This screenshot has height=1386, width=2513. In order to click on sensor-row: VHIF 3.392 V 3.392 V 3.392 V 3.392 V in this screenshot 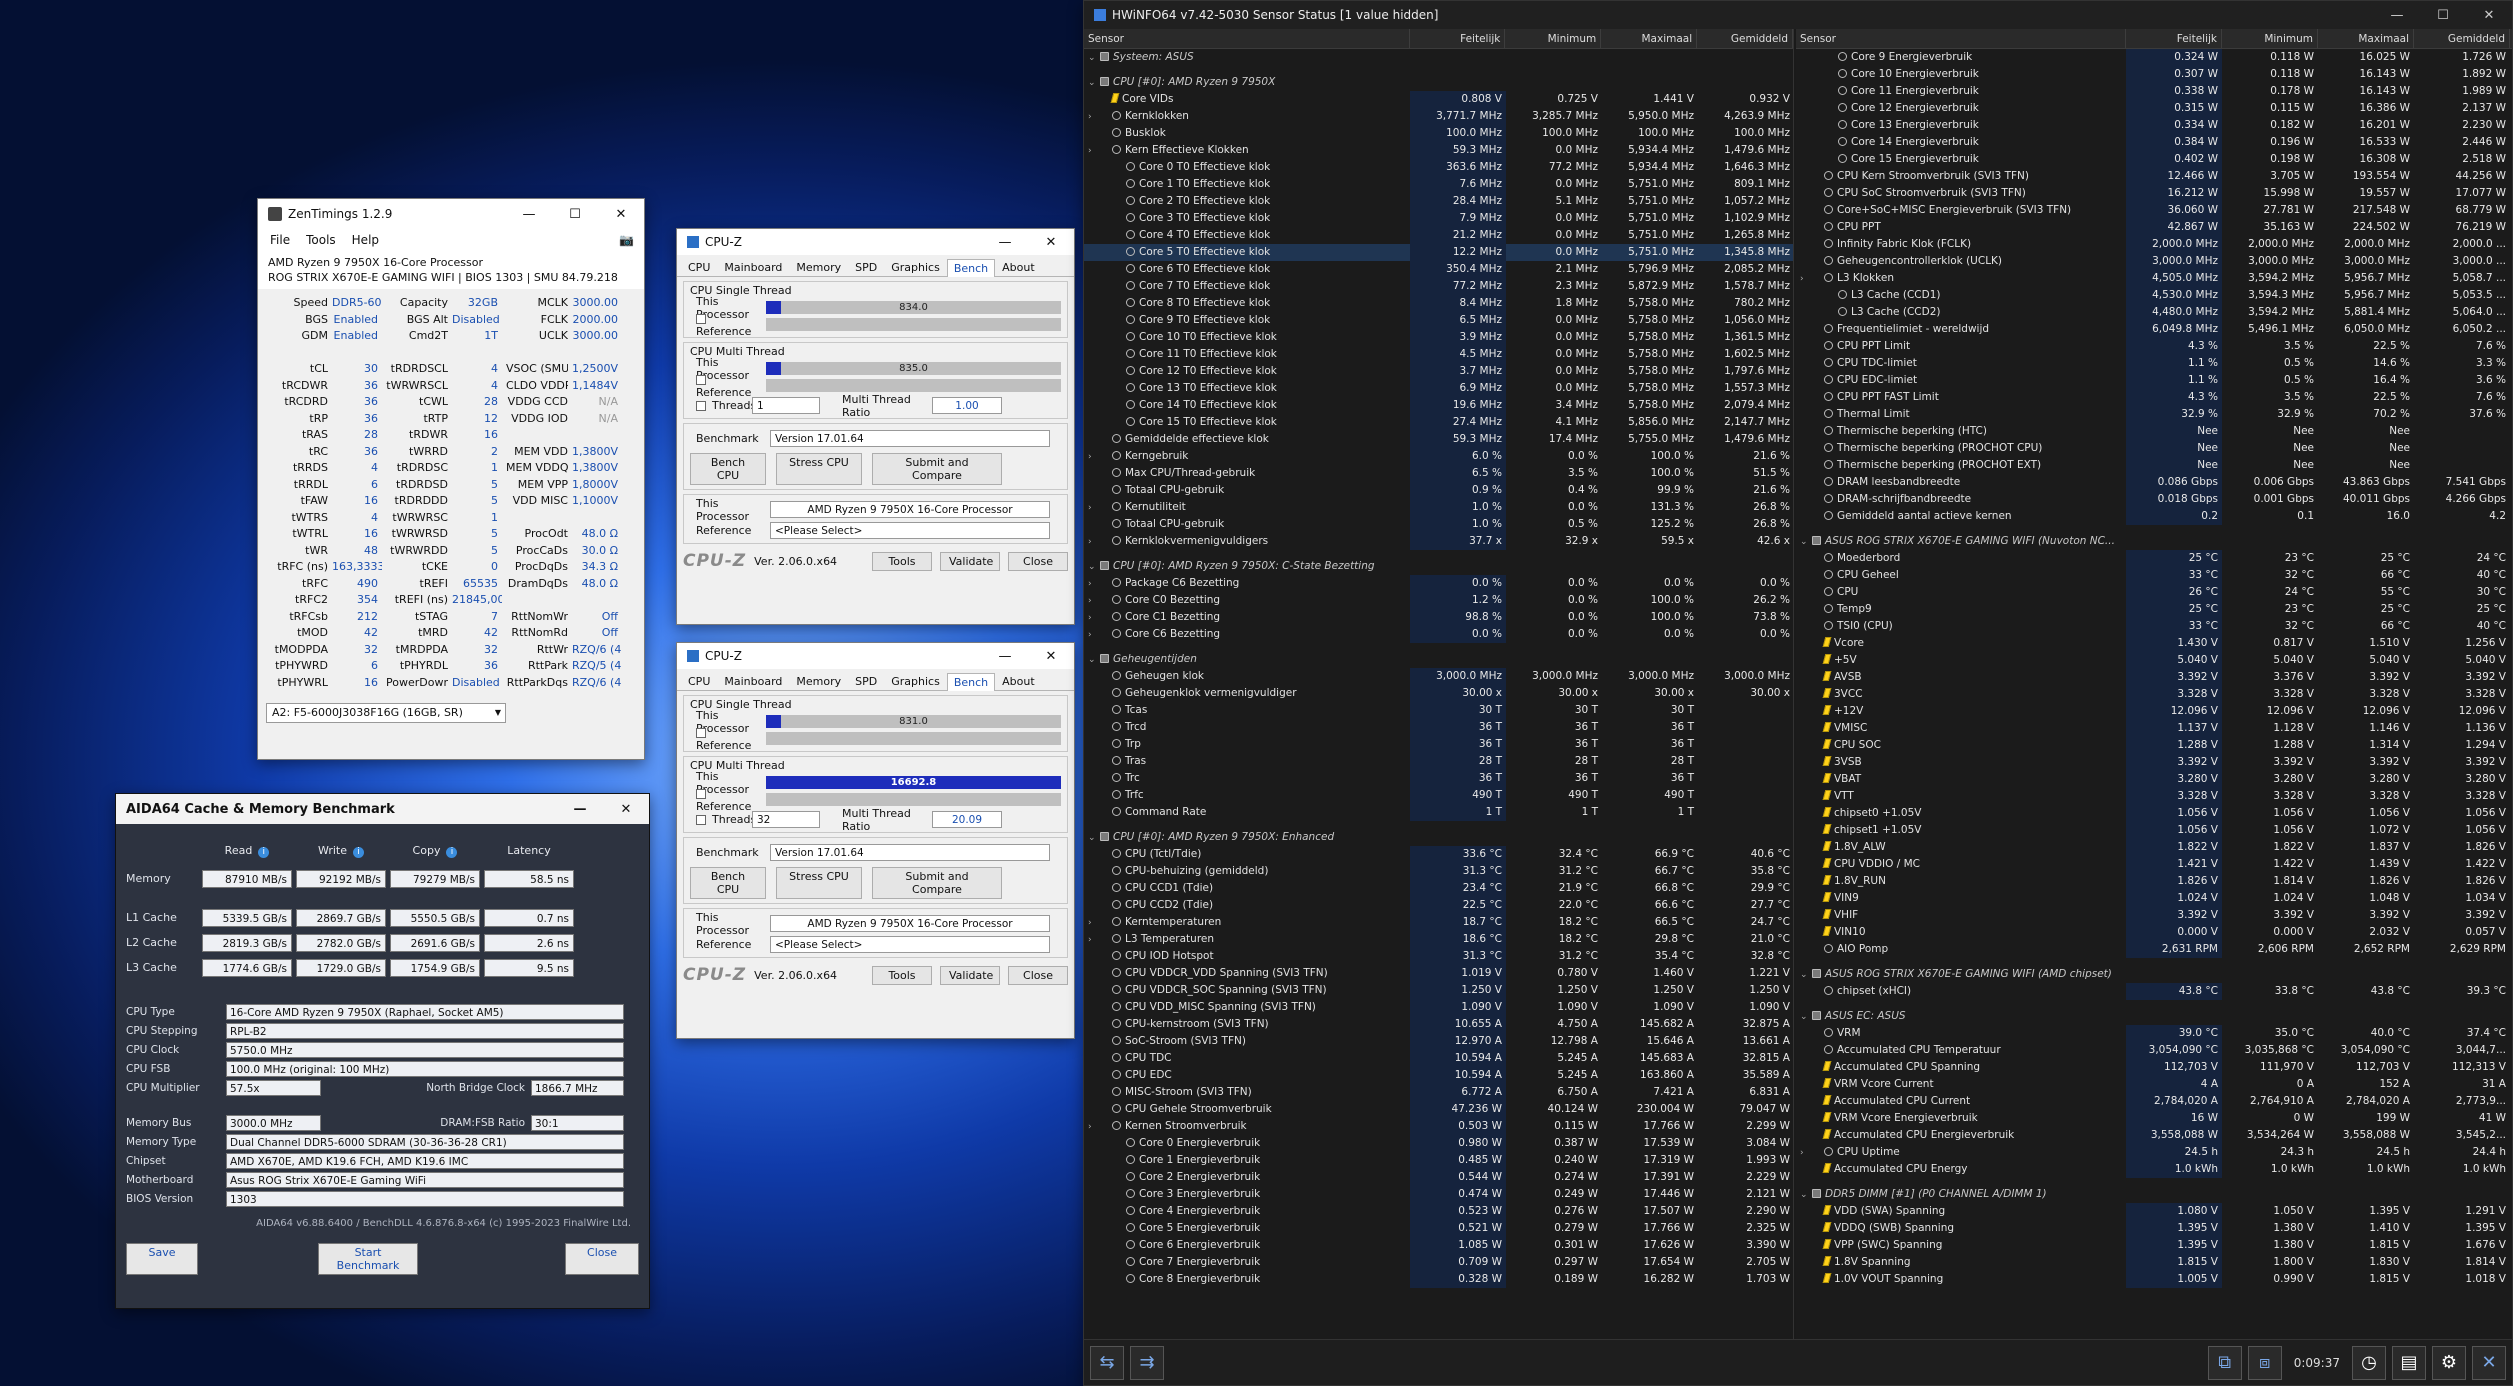, I will do `click(2154, 915)`.